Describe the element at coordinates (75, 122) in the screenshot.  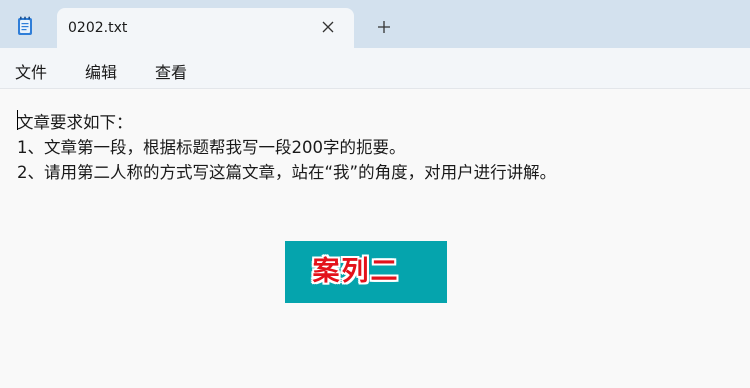
I see `editor-line-1: 文章要求如下：` at that location.